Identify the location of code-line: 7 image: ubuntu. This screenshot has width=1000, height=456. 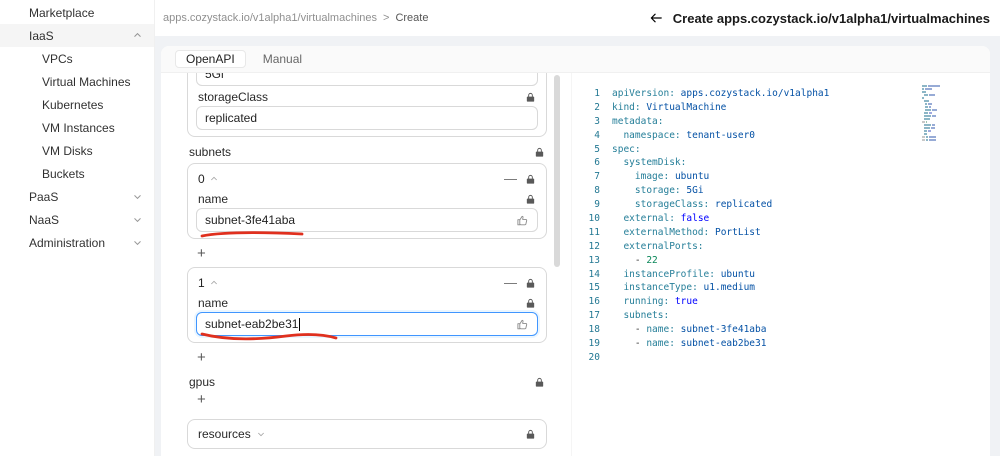
(763, 177).